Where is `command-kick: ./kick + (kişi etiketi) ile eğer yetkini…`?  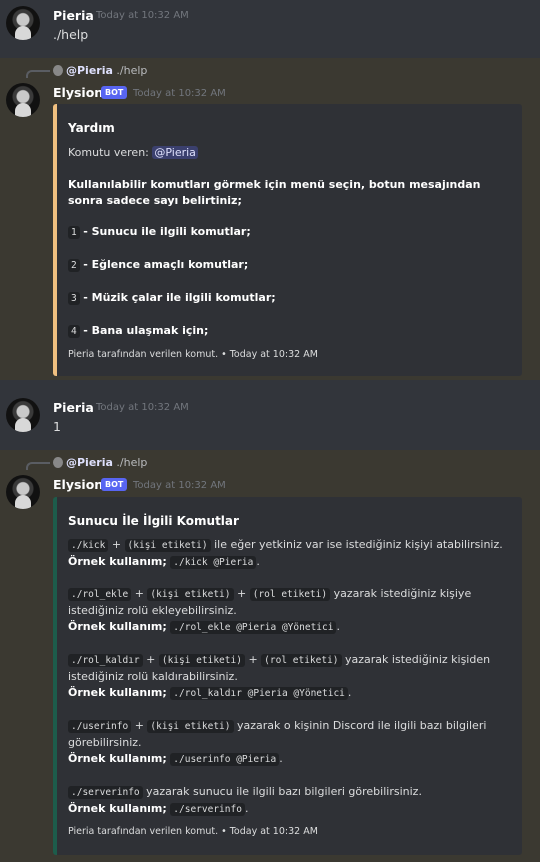 command-kick: ./kick + (kişi etiketi) ile eğer yetkini… is located at coordinates (285, 553).